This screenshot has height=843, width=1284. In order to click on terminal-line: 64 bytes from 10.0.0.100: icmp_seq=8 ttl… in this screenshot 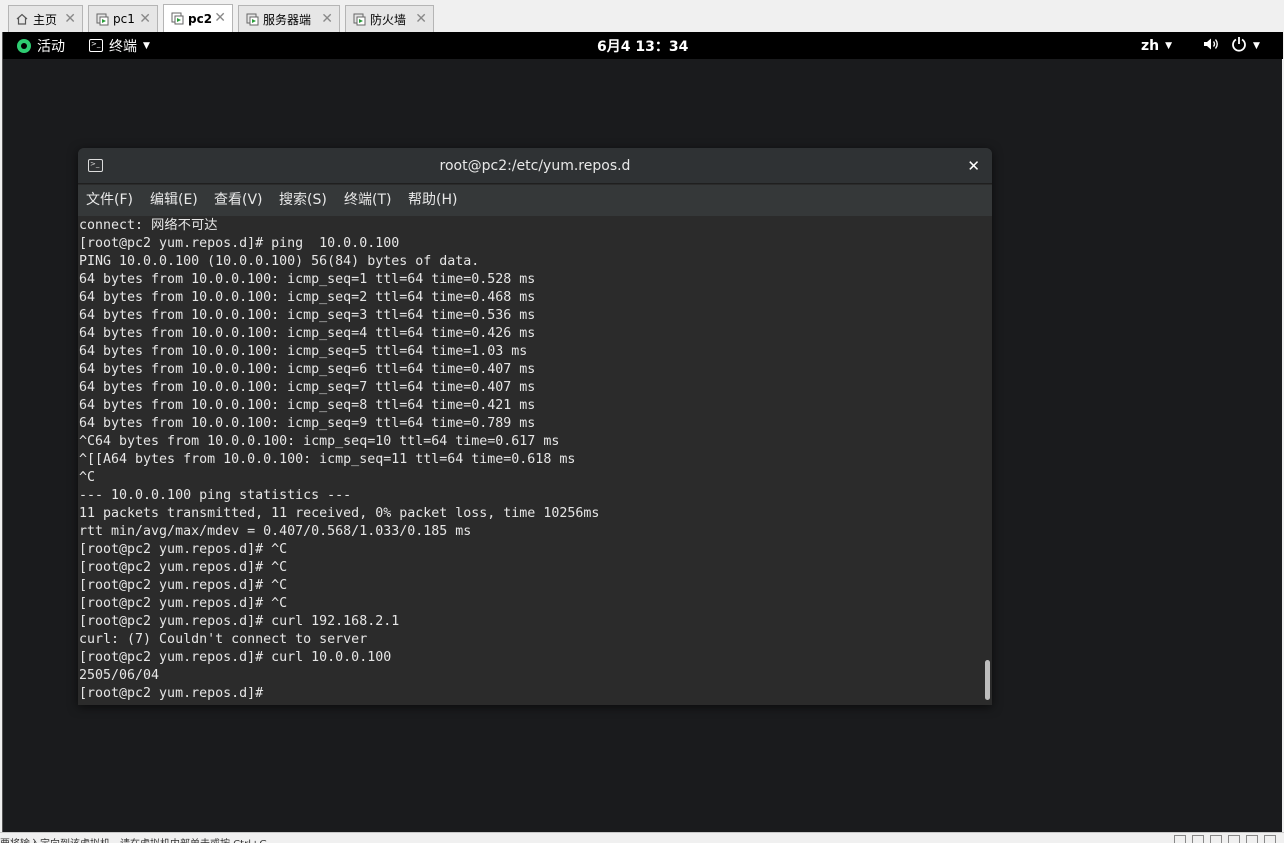, I will do `click(307, 405)`.